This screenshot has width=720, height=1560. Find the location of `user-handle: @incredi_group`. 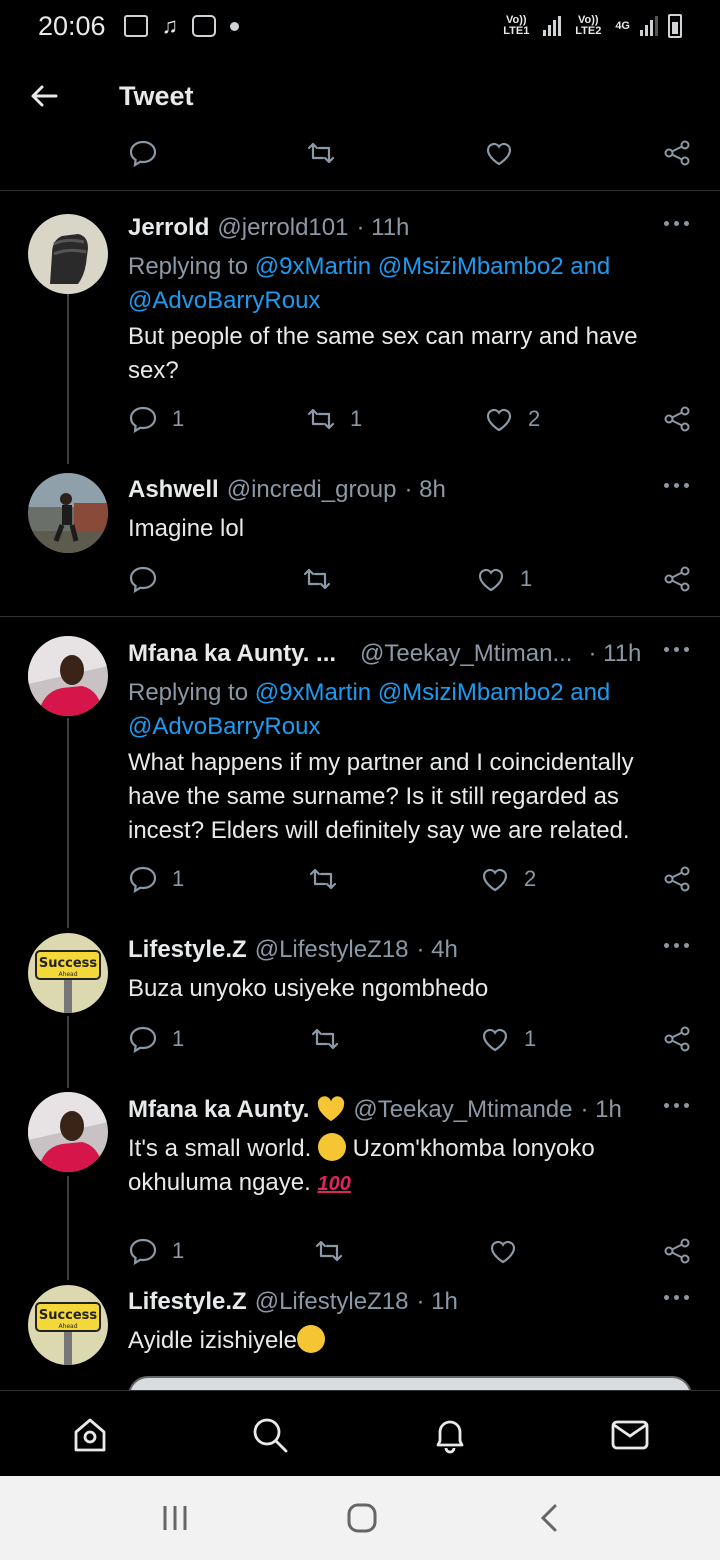

user-handle: @incredi_group is located at coordinates (312, 490).